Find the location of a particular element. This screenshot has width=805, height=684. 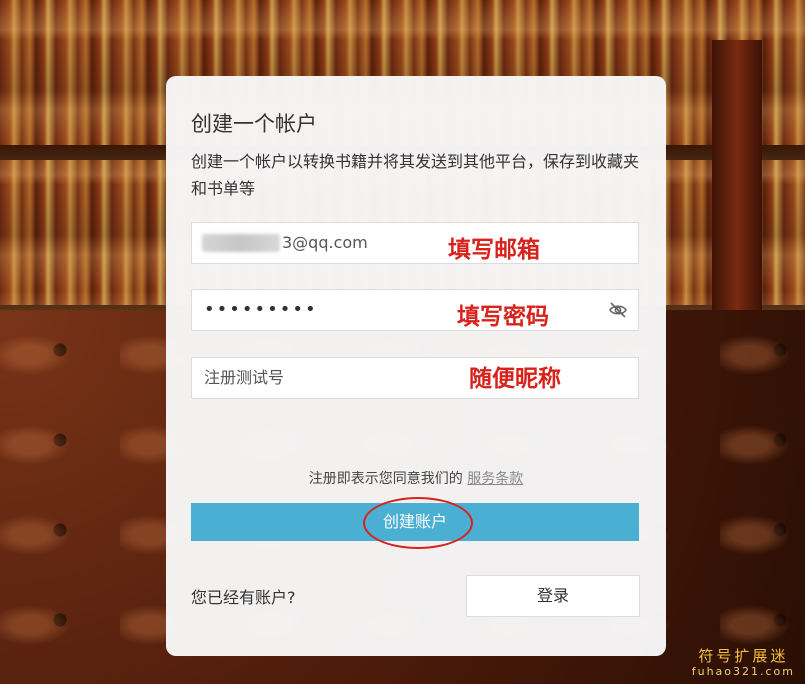

password-field: ••••••••• is located at coordinates (415, 310).